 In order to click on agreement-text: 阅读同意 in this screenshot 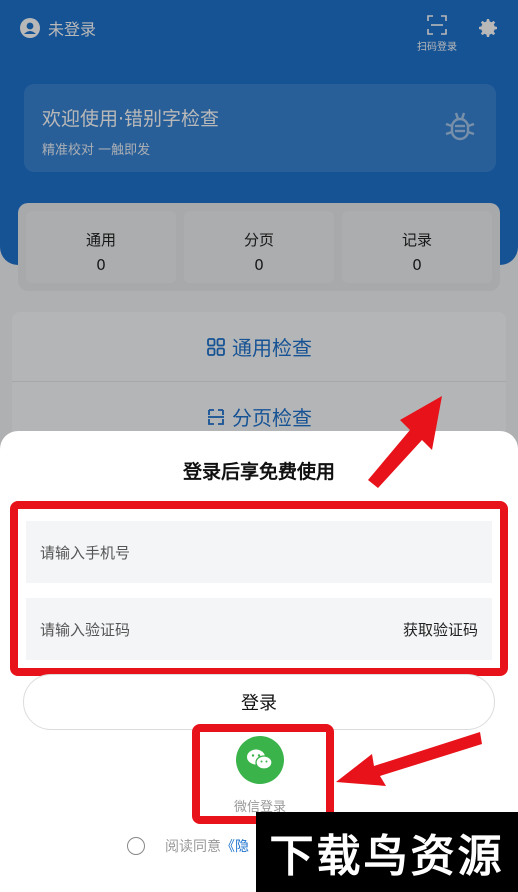, I will do `click(193, 847)`.